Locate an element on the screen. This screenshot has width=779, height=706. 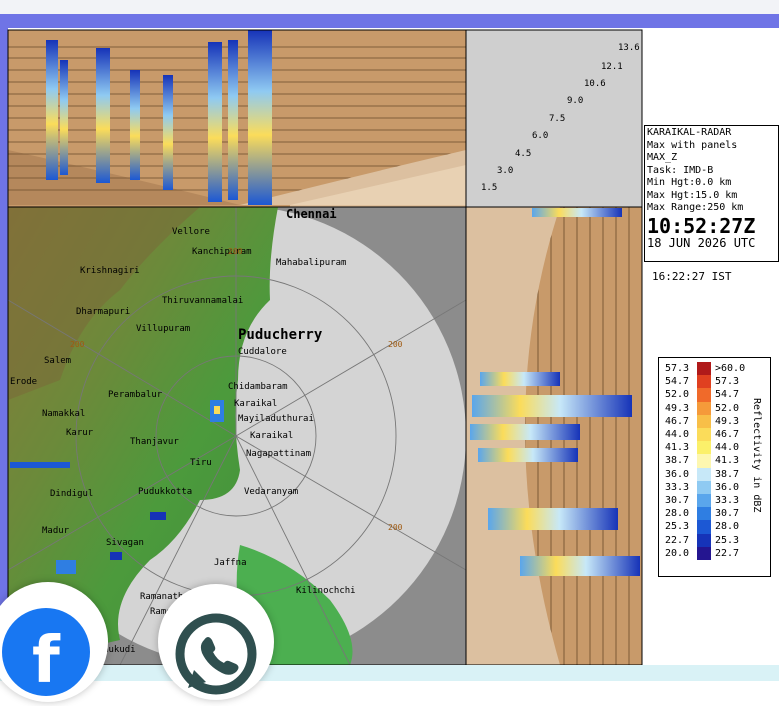
label-sivaganga: Sivagan is located at coordinates (125, 543).